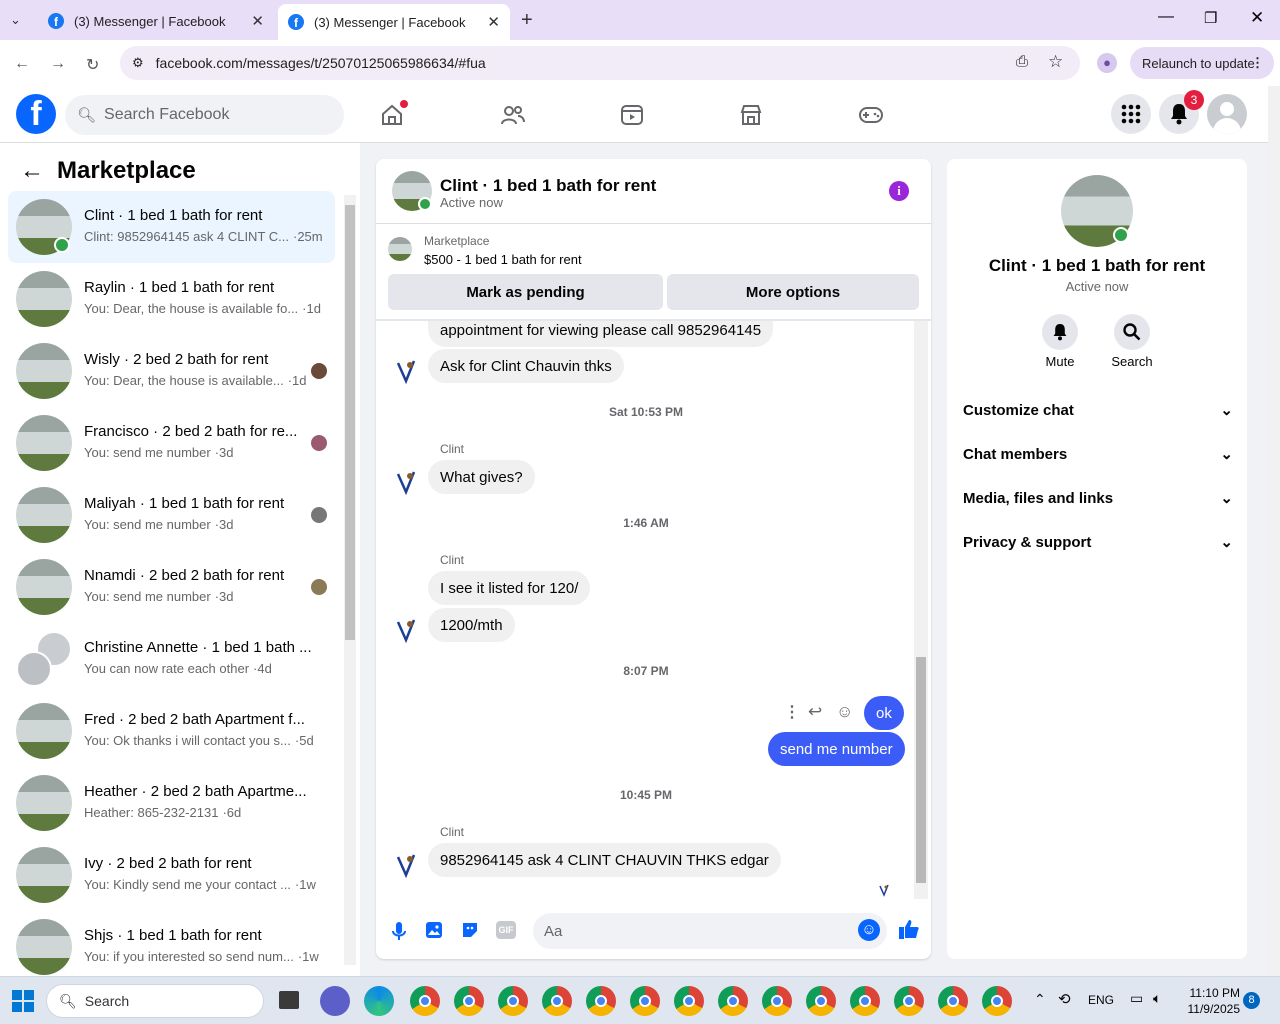 Image resolution: width=1280 pixels, height=1024 pixels. What do you see at coordinates (493, 22) in the screenshot?
I see `close-tab-icon: ✕` at bounding box center [493, 22].